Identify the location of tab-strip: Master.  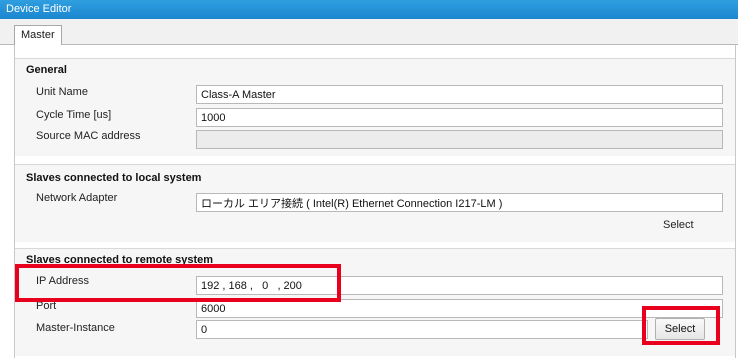
(369, 32).